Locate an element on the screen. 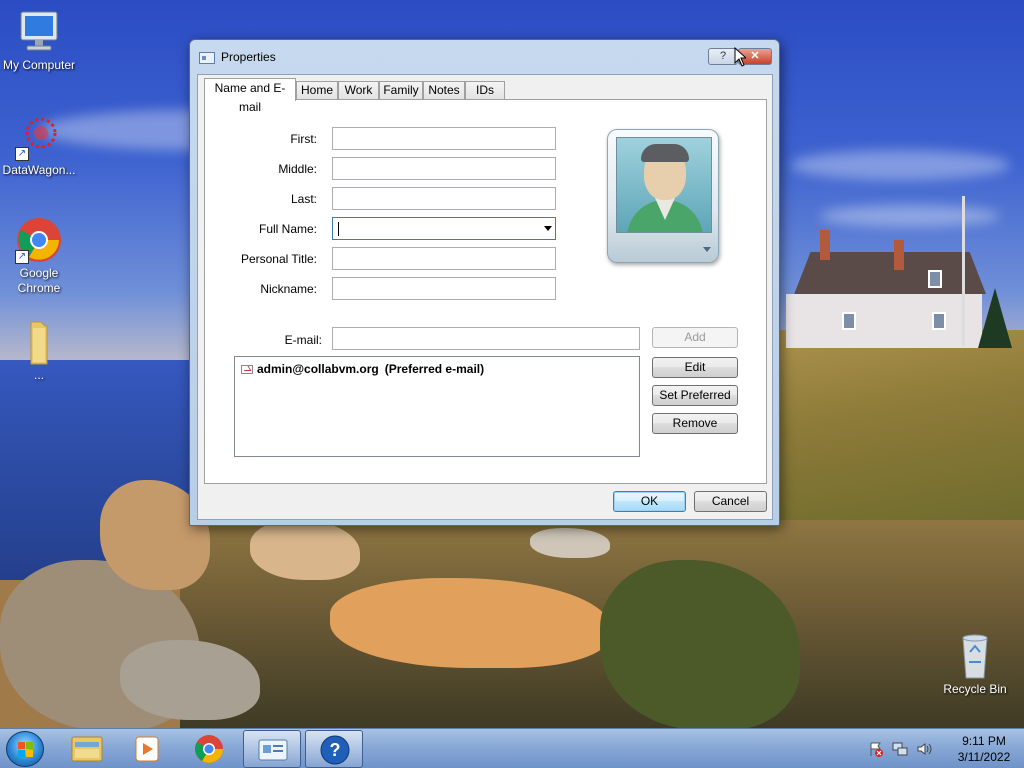  desktop-icon-google-chrome: ↗ Google Chrome is located at coordinates (39, 256).